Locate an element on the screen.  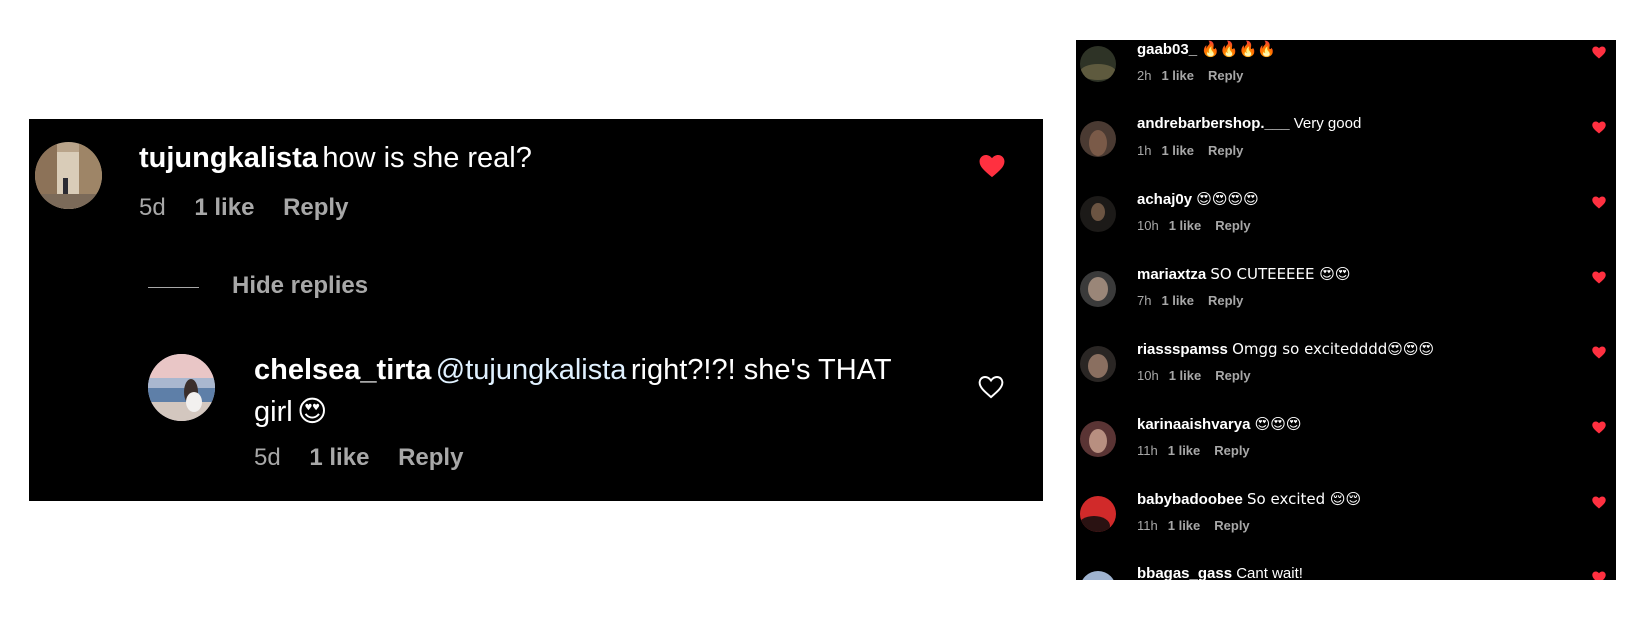
comment-line: andrebarbershop.___ Very good is located at coordinates (1249, 123).